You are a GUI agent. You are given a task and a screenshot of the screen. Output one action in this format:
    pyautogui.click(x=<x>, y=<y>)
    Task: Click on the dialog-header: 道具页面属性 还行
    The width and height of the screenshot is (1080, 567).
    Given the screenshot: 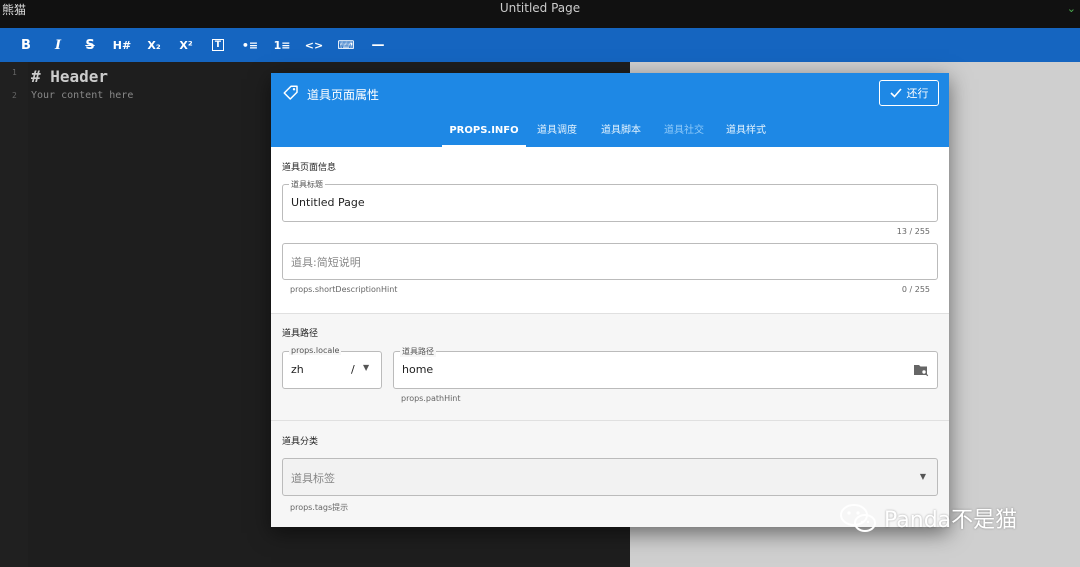 What is the action you would take?
    pyautogui.click(x=610, y=94)
    